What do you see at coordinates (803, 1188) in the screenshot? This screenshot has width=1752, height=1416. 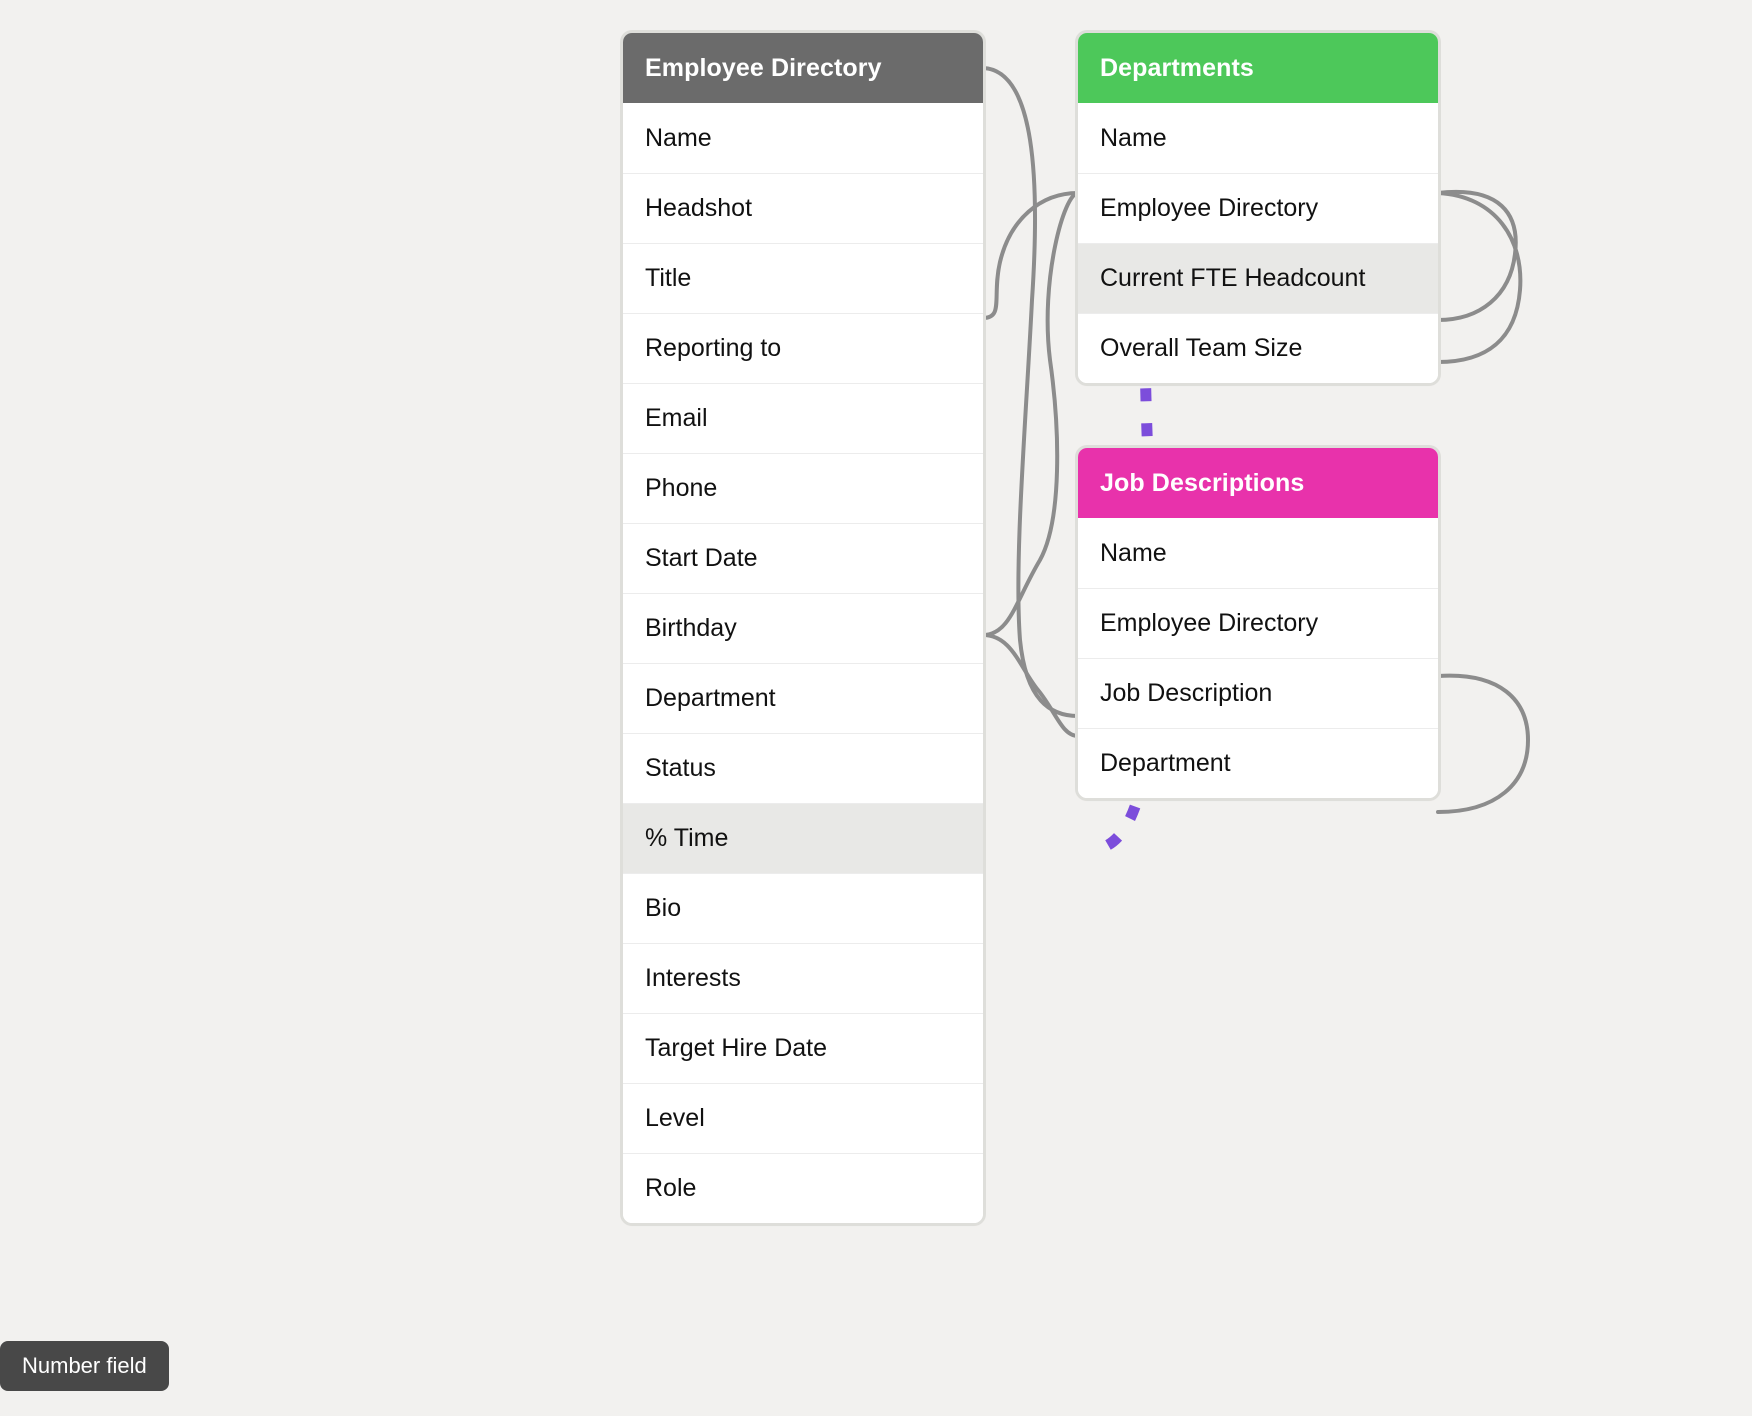 I see `field-row: Role` at bounding box center [803, 1188].